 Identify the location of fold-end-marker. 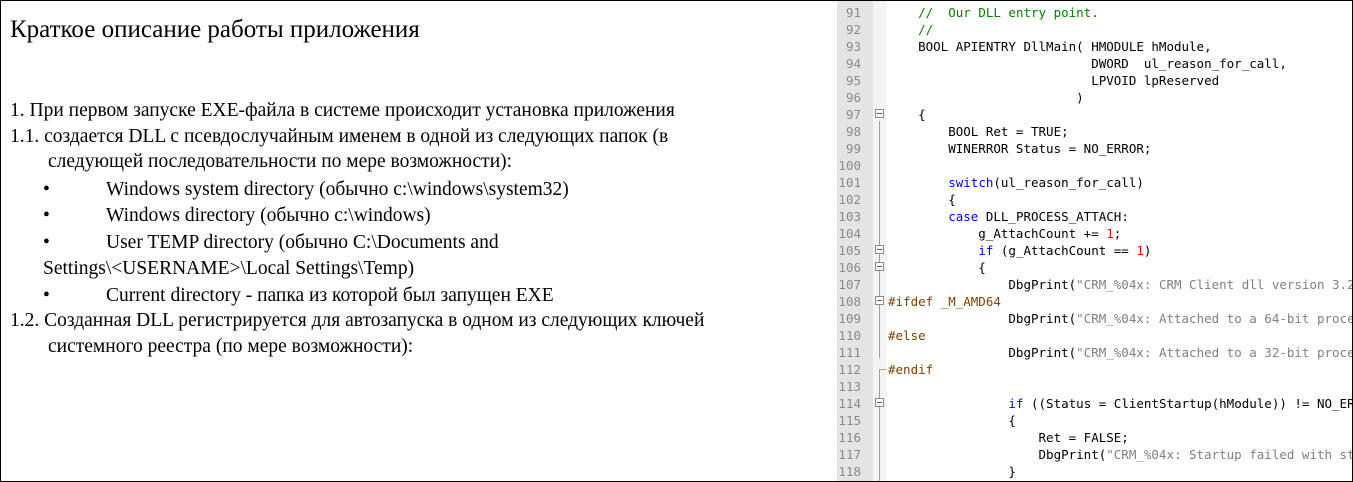
(882, 369).